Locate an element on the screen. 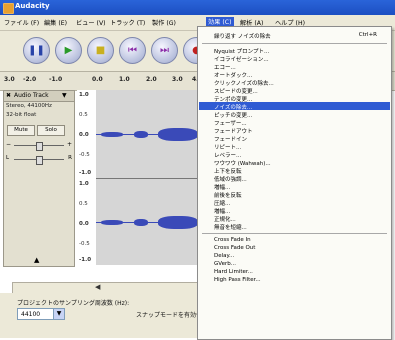 The height and width of the screenshot is (340, 395). collapse-track-icon: ▲ is located at coordinates (36, 260).